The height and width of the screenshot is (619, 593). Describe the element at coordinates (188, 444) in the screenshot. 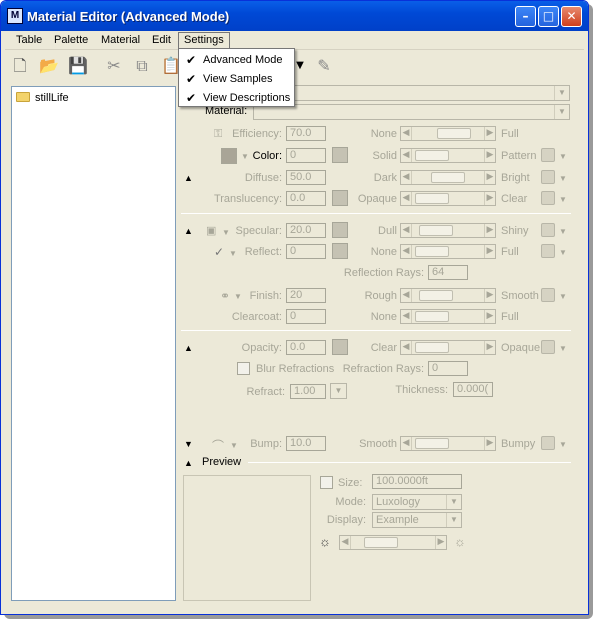

I see `expand-triangle-icon: ▼` at that location.